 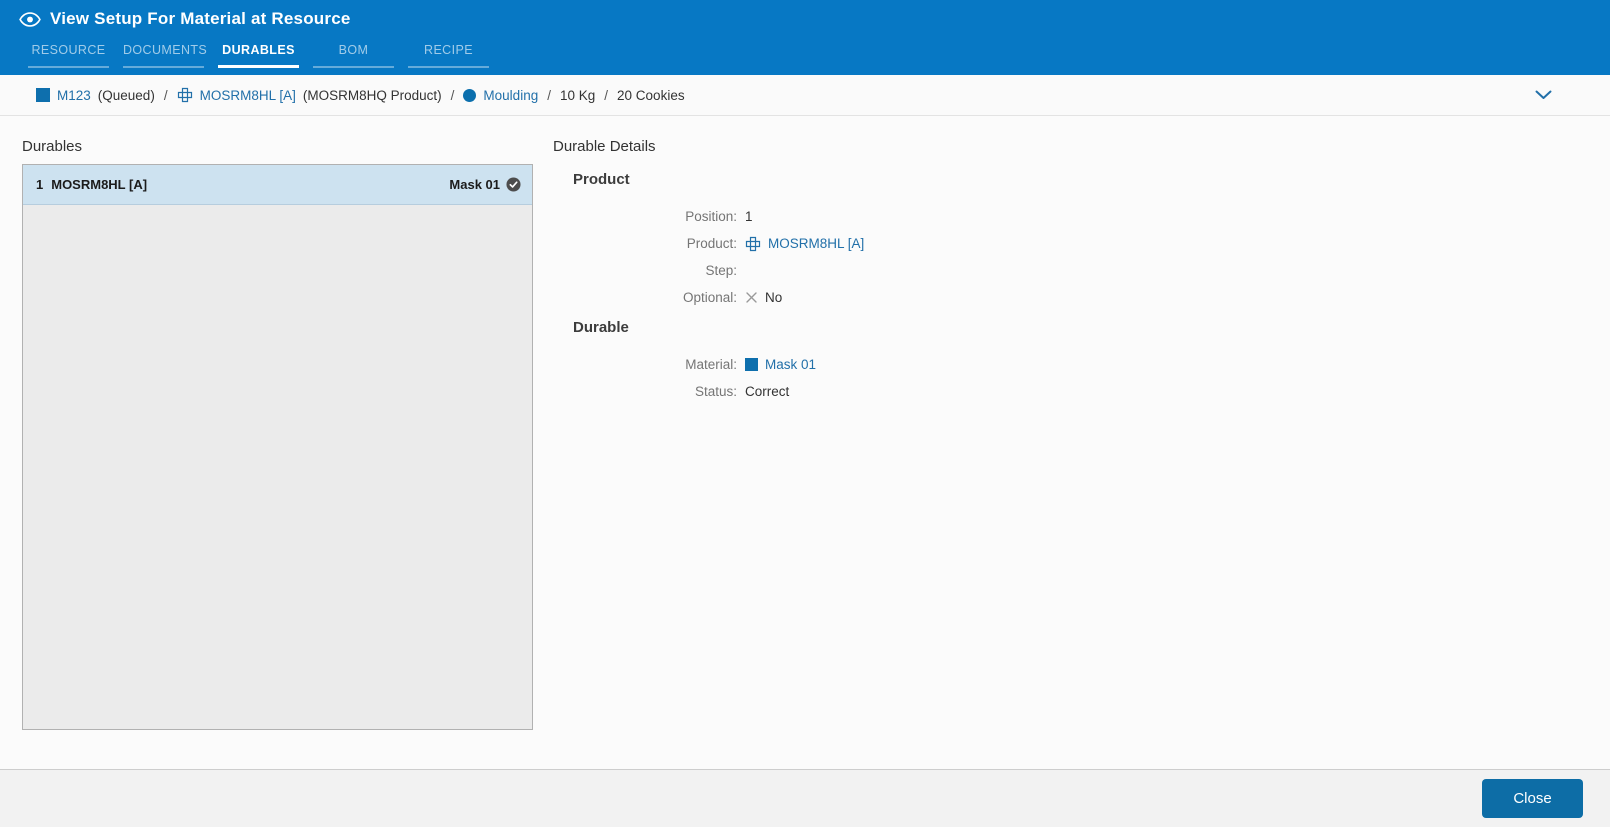 What do you see at coordinates (470, 95) in the screenshot?
I see `operation-circle-icon` at bounding box center [470, 95].